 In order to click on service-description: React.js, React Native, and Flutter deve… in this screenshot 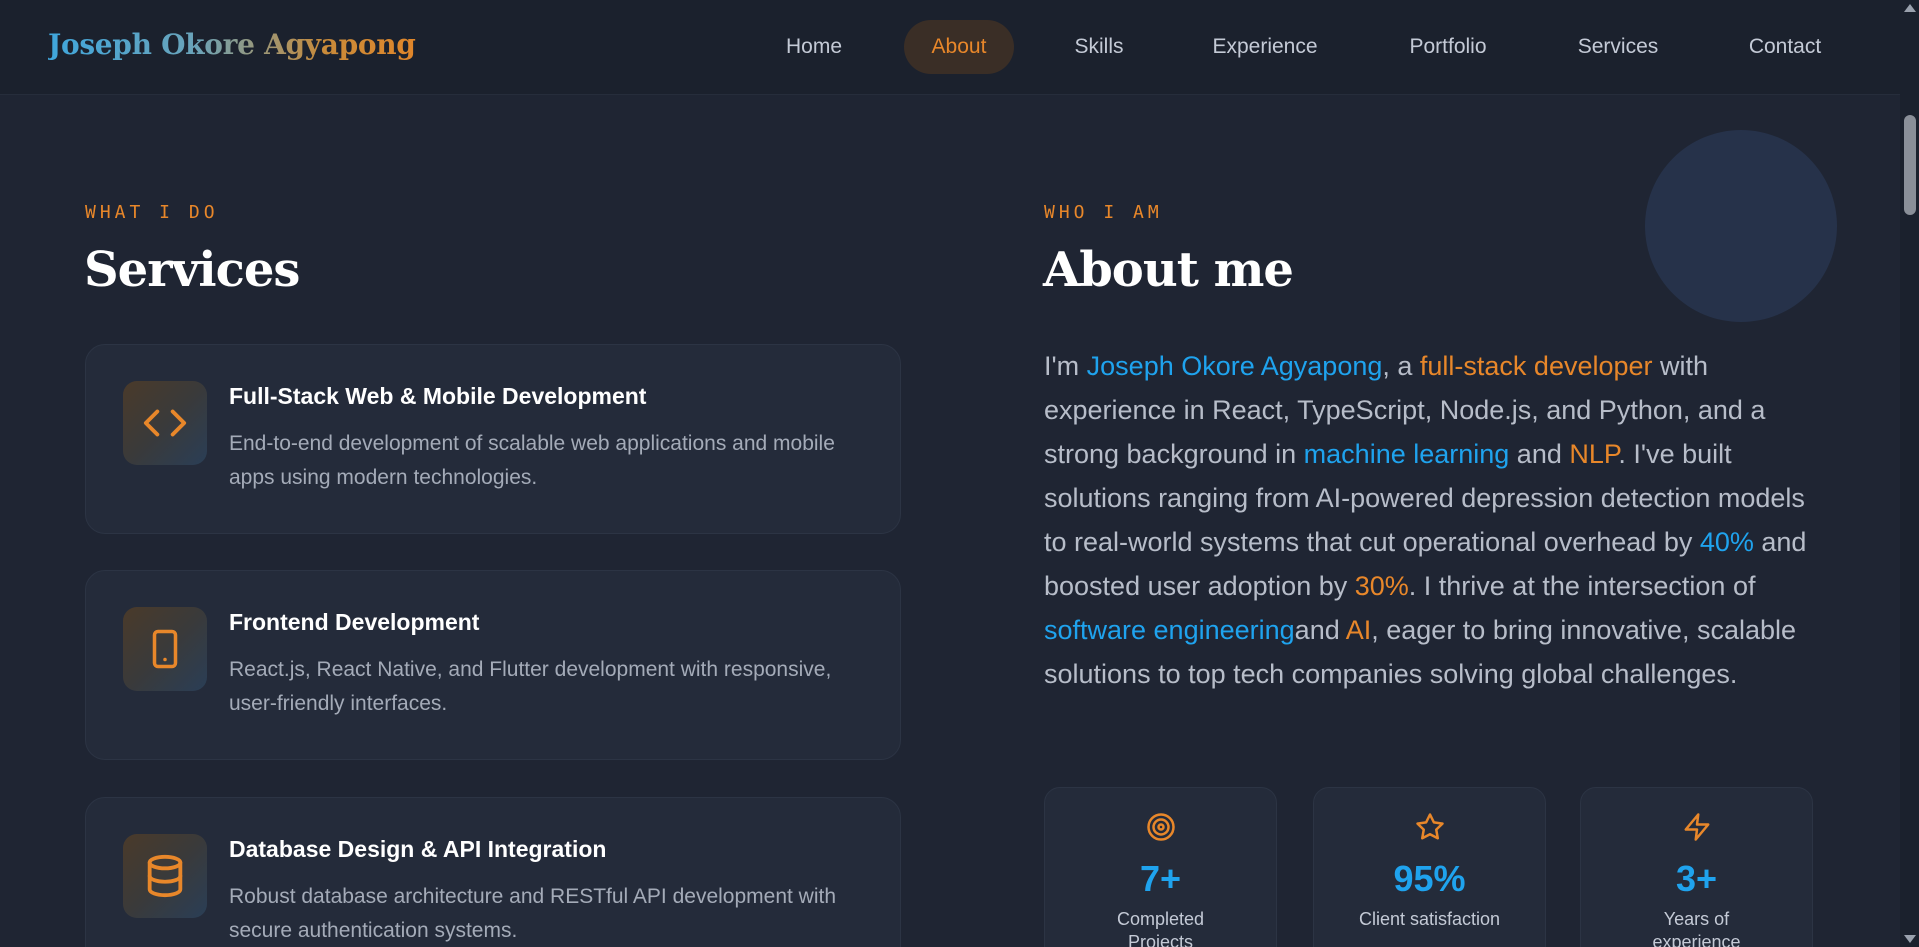, I will do `click(530, 686)`.